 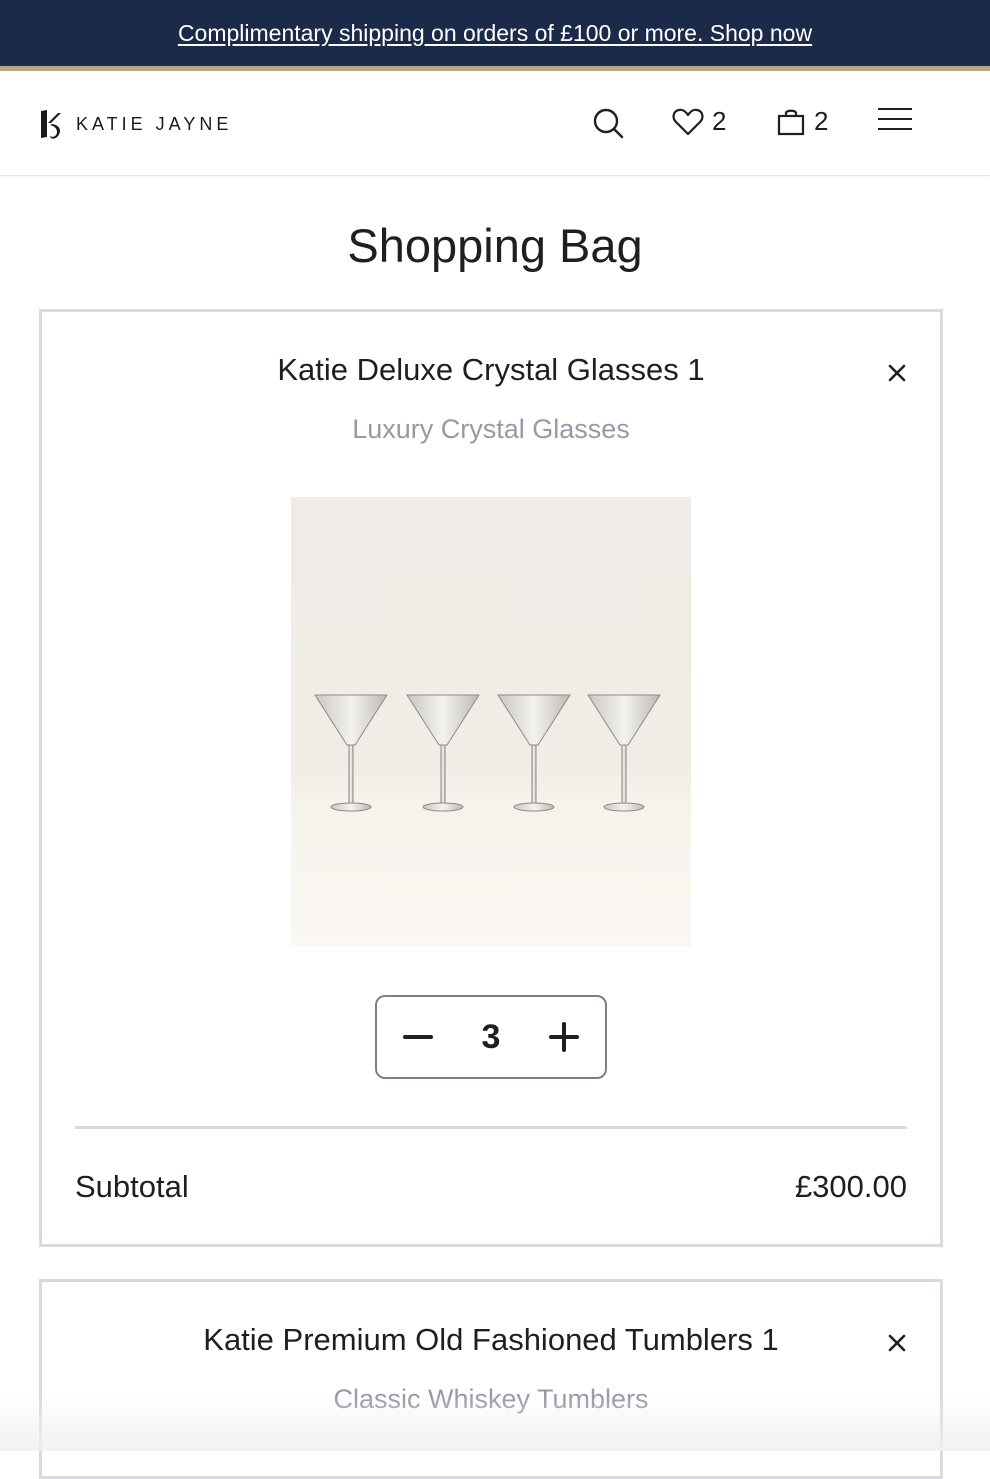 What do you see at coordinates (491, 1127) in the screenshot?
I see `divider` at bounding box center [491, 1127].